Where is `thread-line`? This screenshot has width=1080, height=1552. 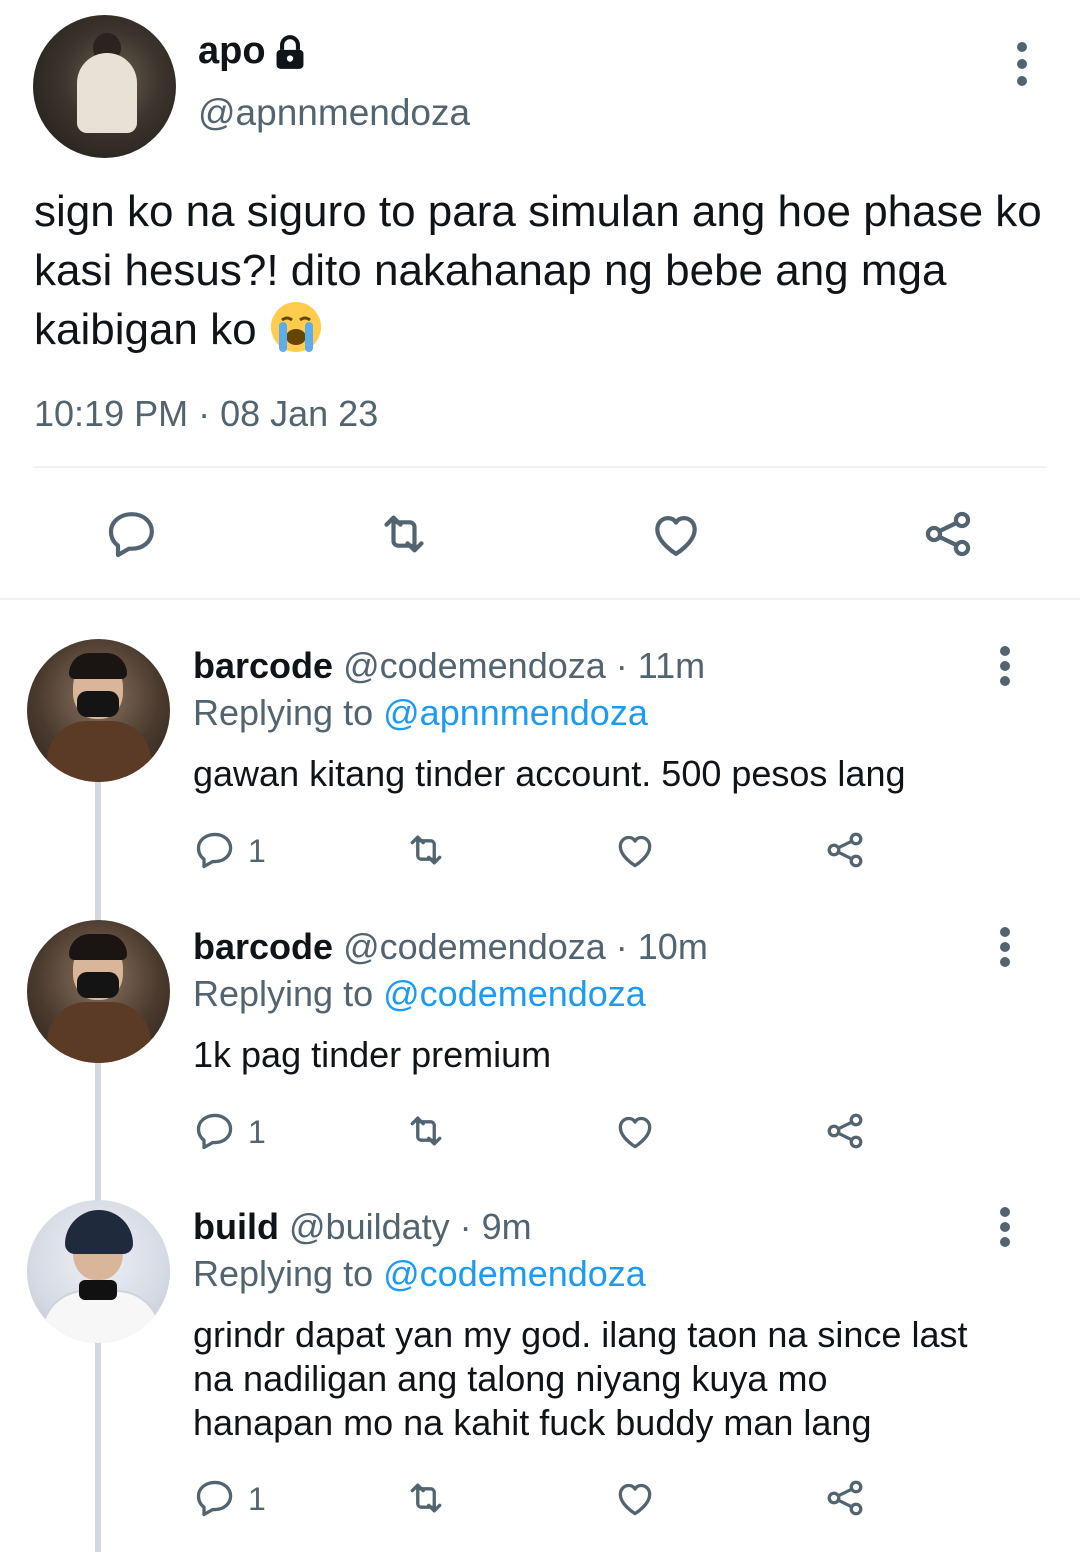 thread-line is located at coordinates (98, 1166).